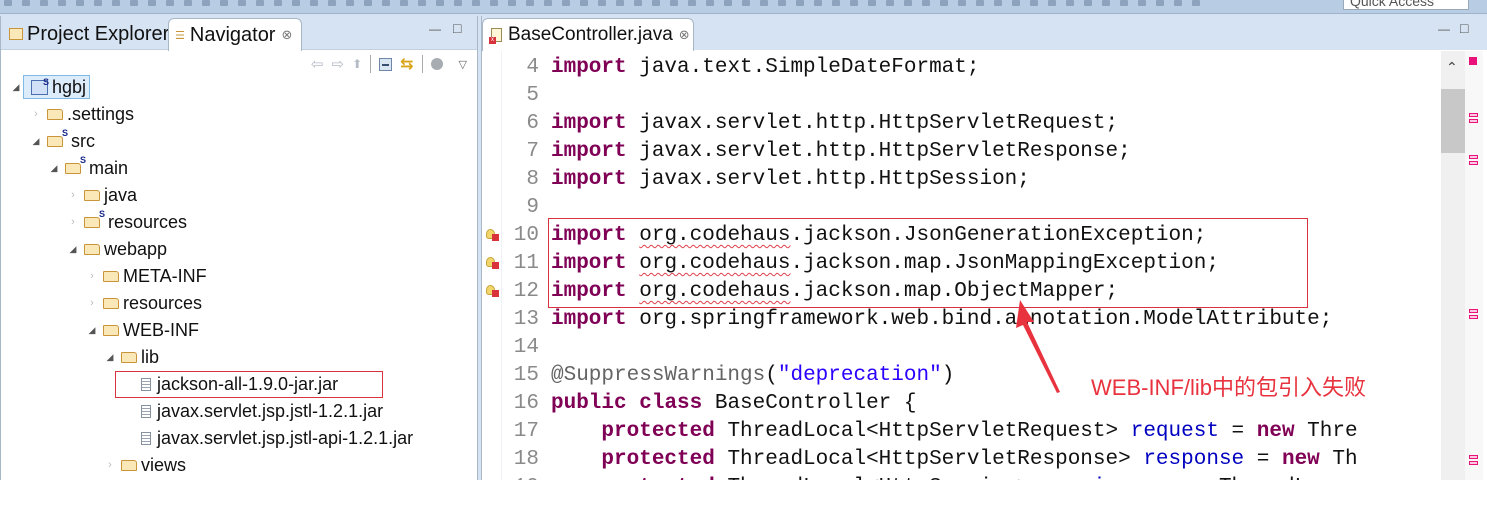 The height and width of the screenshot is (514, 1487). I want to click on back-icon: ⇦, so click(317, 64).